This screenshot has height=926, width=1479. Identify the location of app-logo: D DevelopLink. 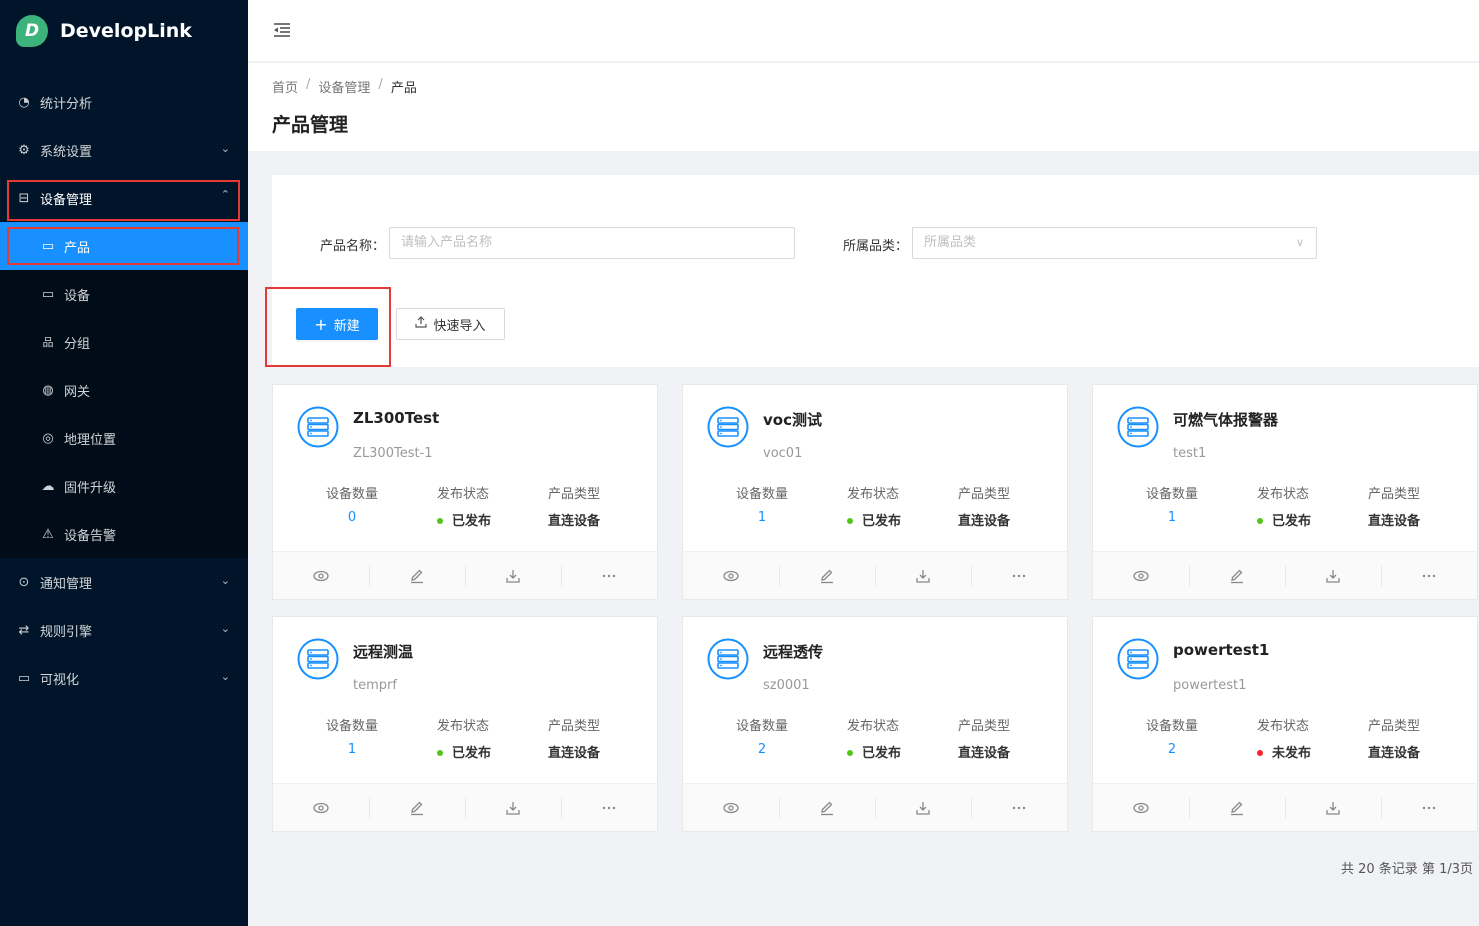
(124, 31).